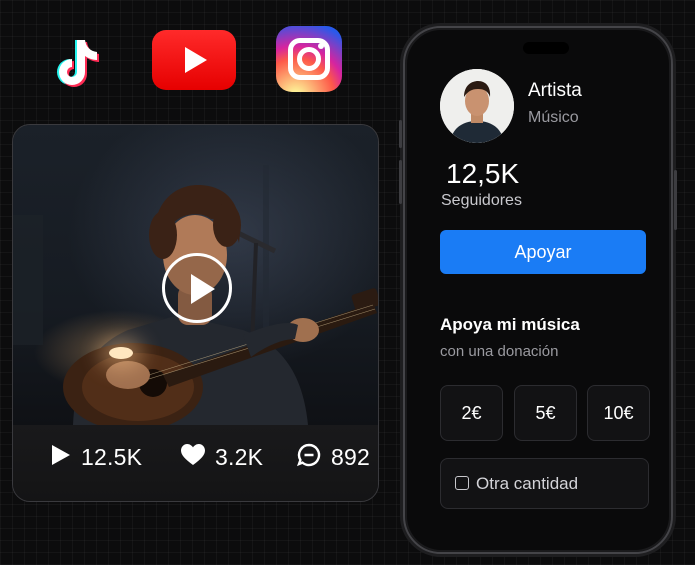  Describe the element at coordinates (203, 289) in the screenshot. I see `play-icon` at that location.